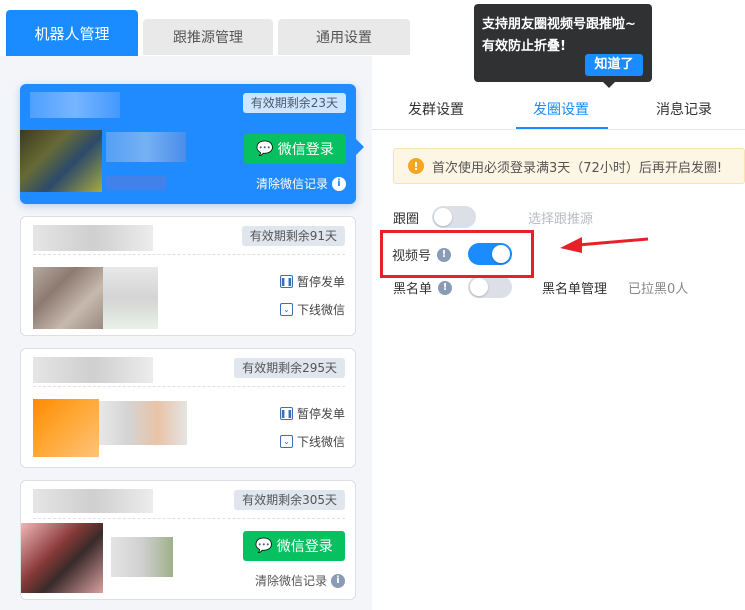  Describe the element at coordinates (574, 287) in the screenshot. I see `blacklist-manage-link: 黑名单管理` at that location.